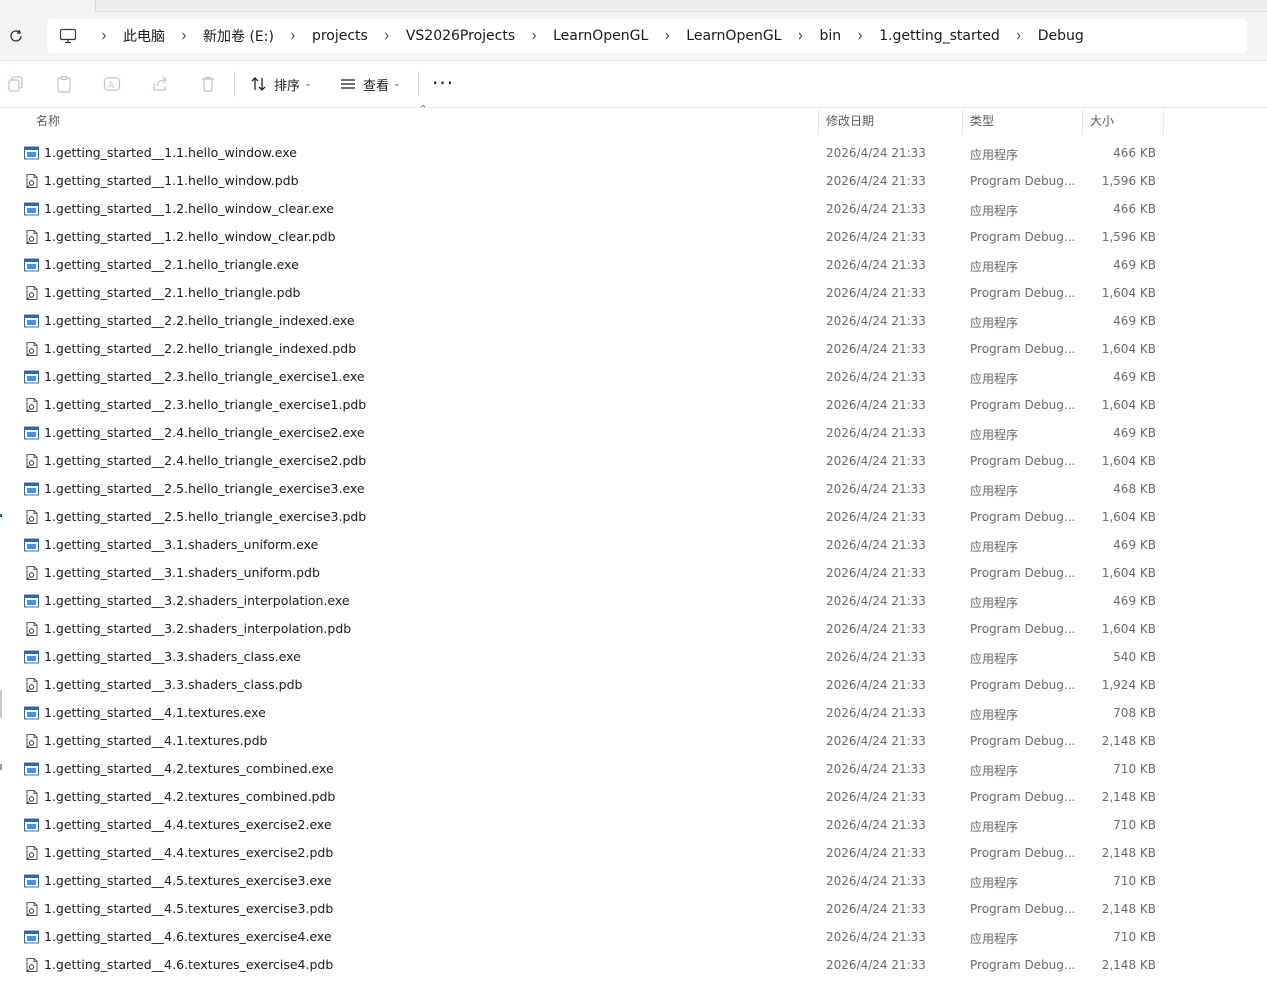 Image resolution: width=1267 pixels, height=985 pixels. What do you see at coordinates (830, 36) in the screenshot?
I see `breadcrumb-item: bin` at bounding box center [830, 36].